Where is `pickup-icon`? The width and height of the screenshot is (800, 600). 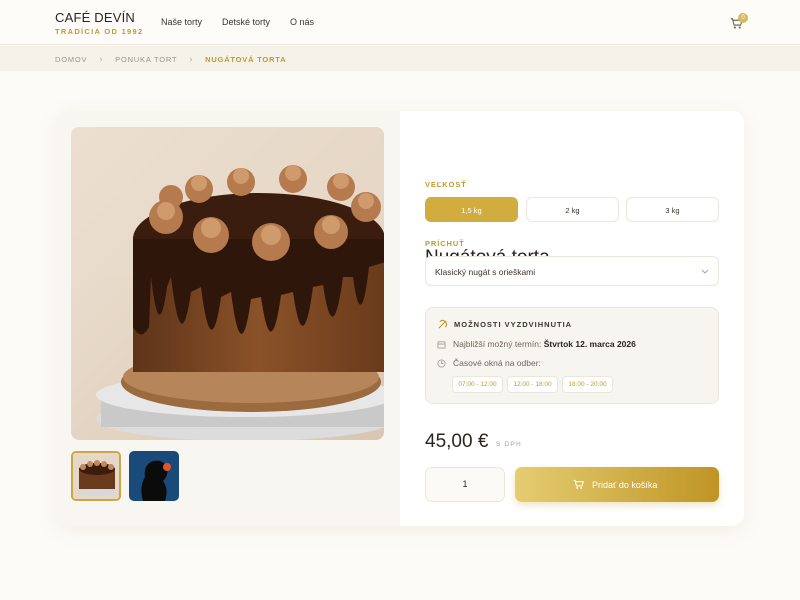
pickup-icon is located at coordinates (443, 324).